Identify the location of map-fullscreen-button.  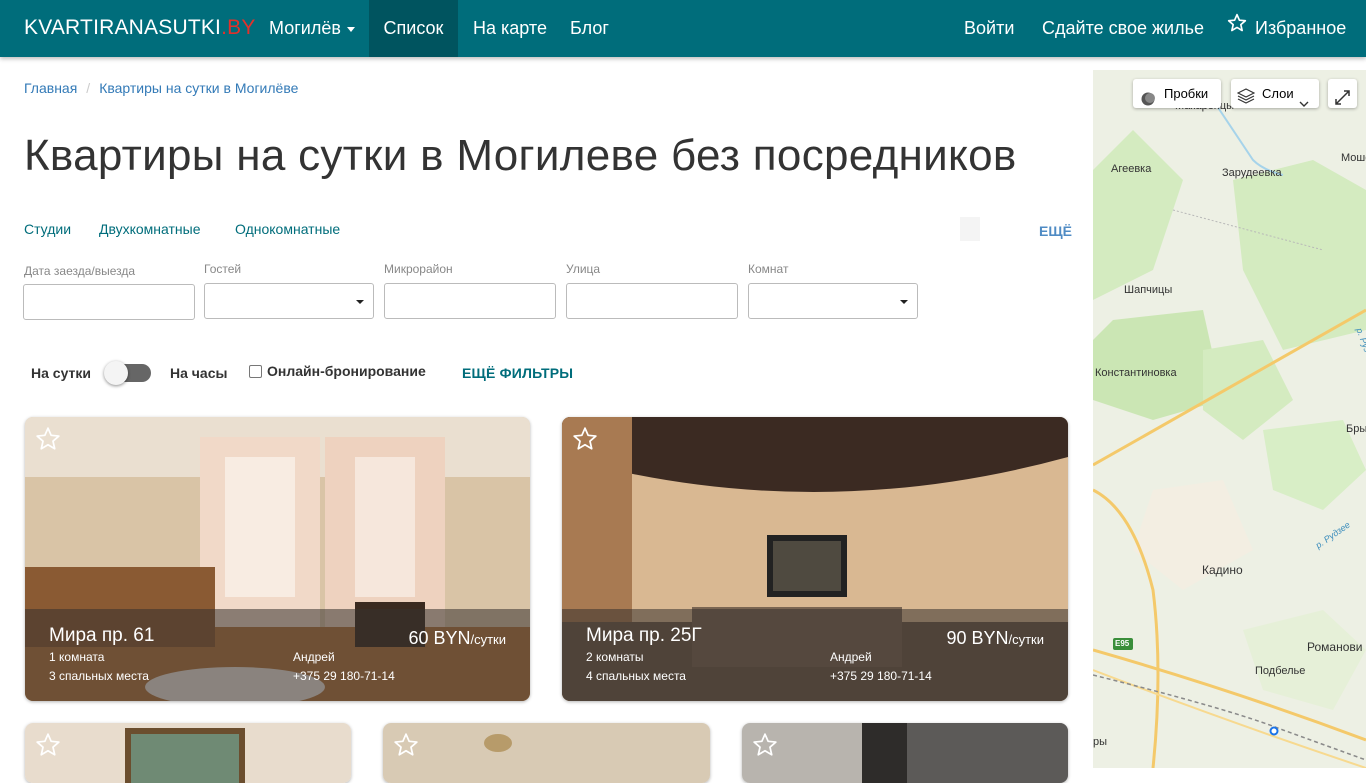
(1342, 93).